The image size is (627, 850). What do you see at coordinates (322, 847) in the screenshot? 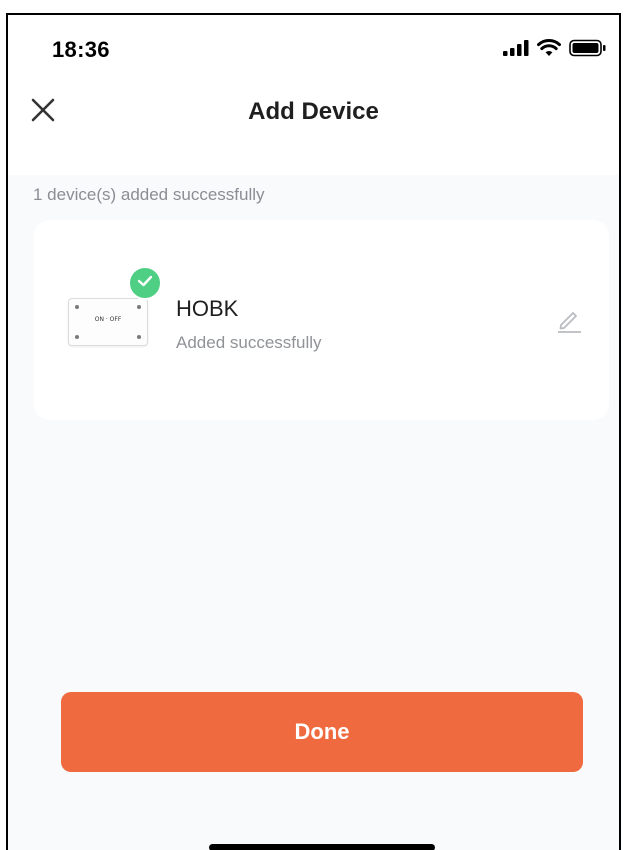
I see `home-indicator` at bounding box center [322, 847].